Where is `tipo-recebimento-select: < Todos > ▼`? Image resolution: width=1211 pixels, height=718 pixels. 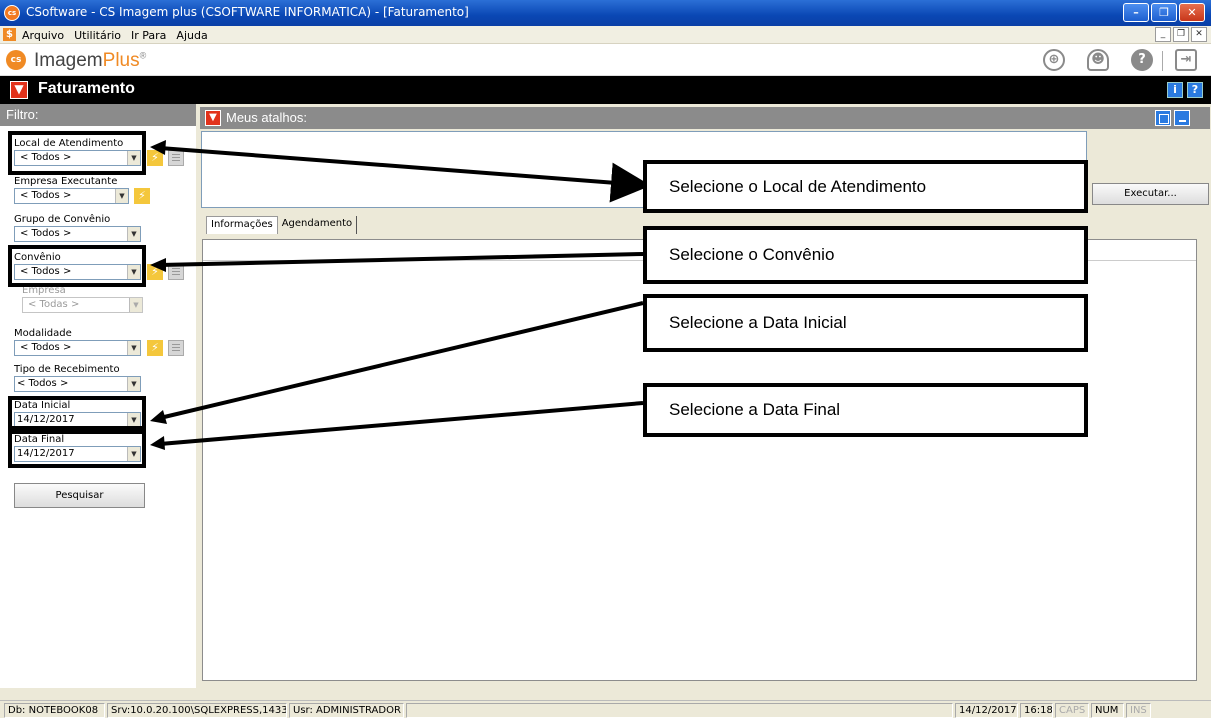 tipo-recebimento-select: < Todos > ▼ is located at coordinates (77, 384).